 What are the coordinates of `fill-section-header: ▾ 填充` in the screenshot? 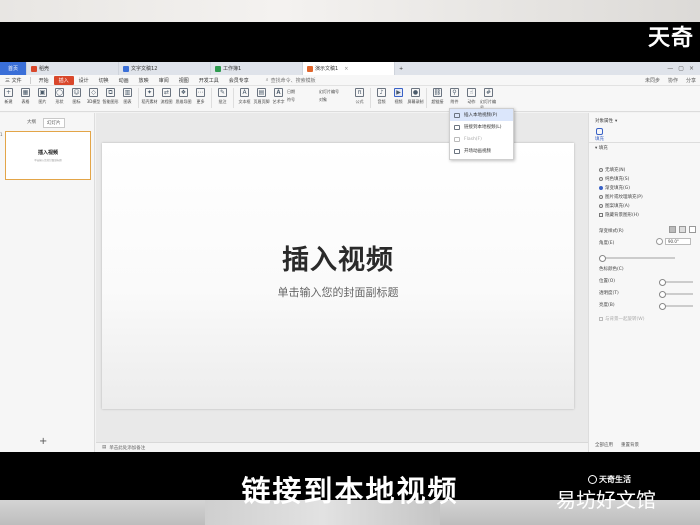 It's located at (601, 148).